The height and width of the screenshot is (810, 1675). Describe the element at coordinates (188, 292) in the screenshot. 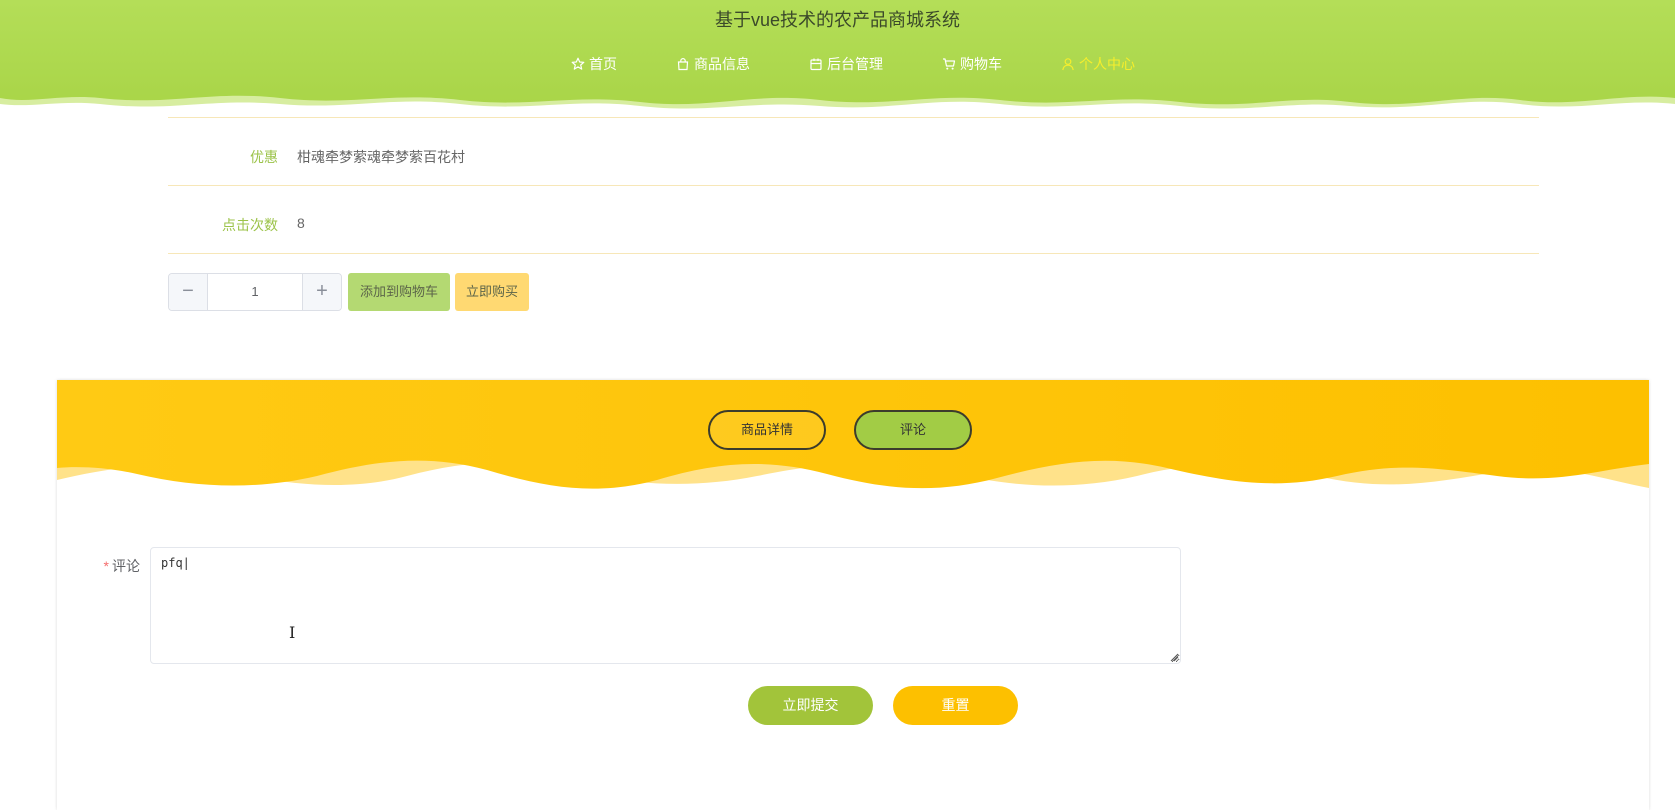

I see `decrease-button: −` at that location.